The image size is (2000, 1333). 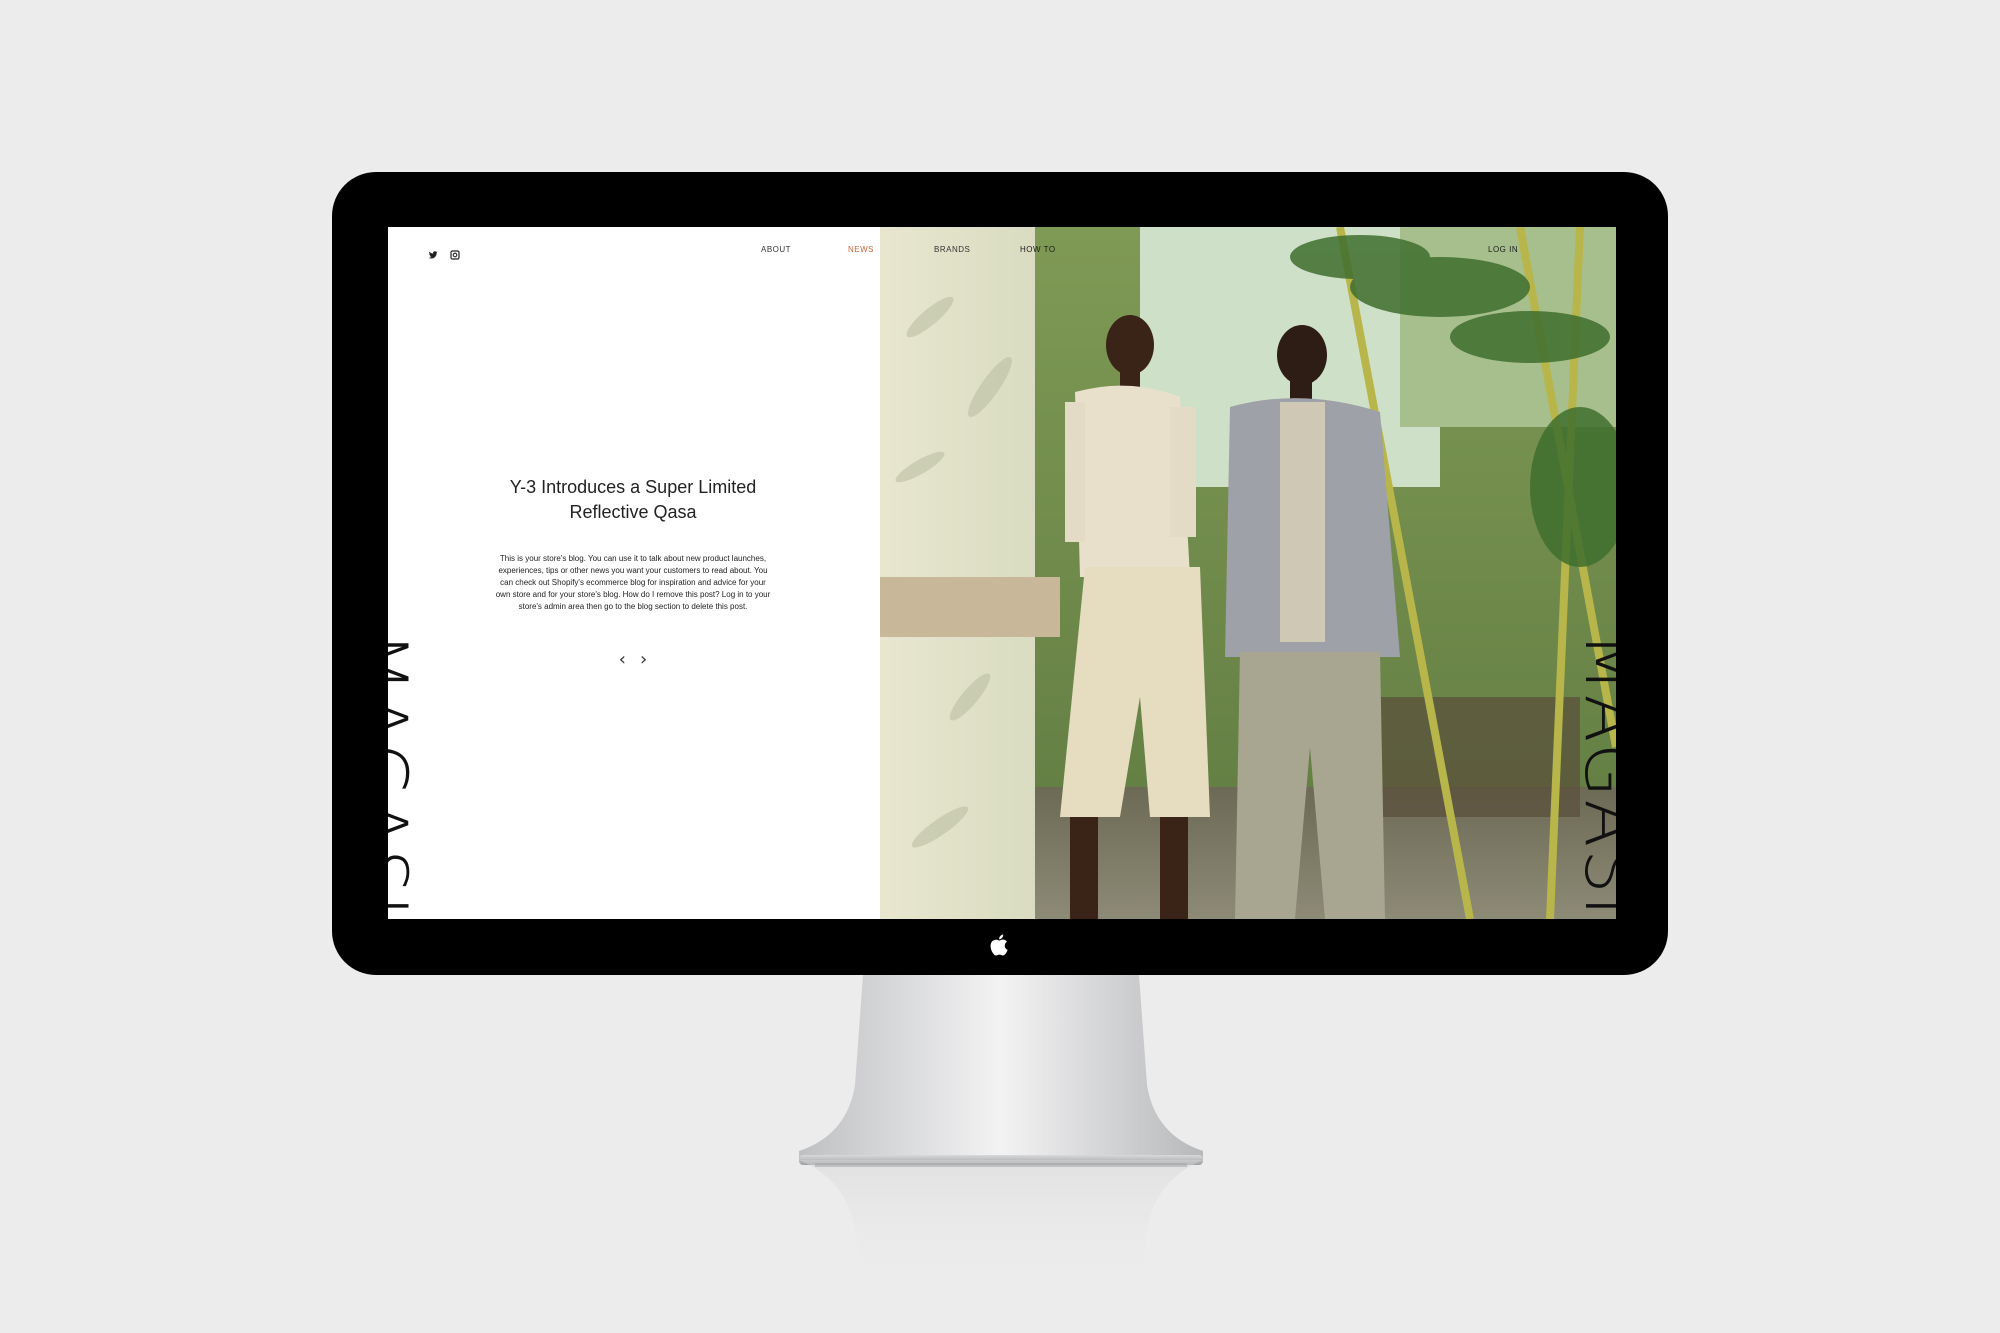 What do you see at coordinates (1503, 249) in the screenshot?
I see `nav-log-in: LOG IN` at bounding box center [1503, 249].